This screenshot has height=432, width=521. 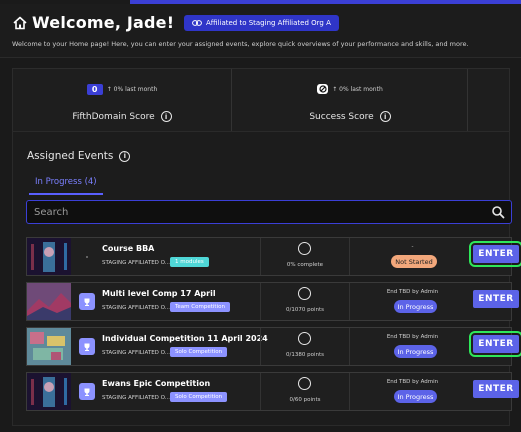 What do you see at coordinates (159, 293) in the screenshot?
I see `event-name: Multi level Comp 17 April` at bounding box center [159, 293].